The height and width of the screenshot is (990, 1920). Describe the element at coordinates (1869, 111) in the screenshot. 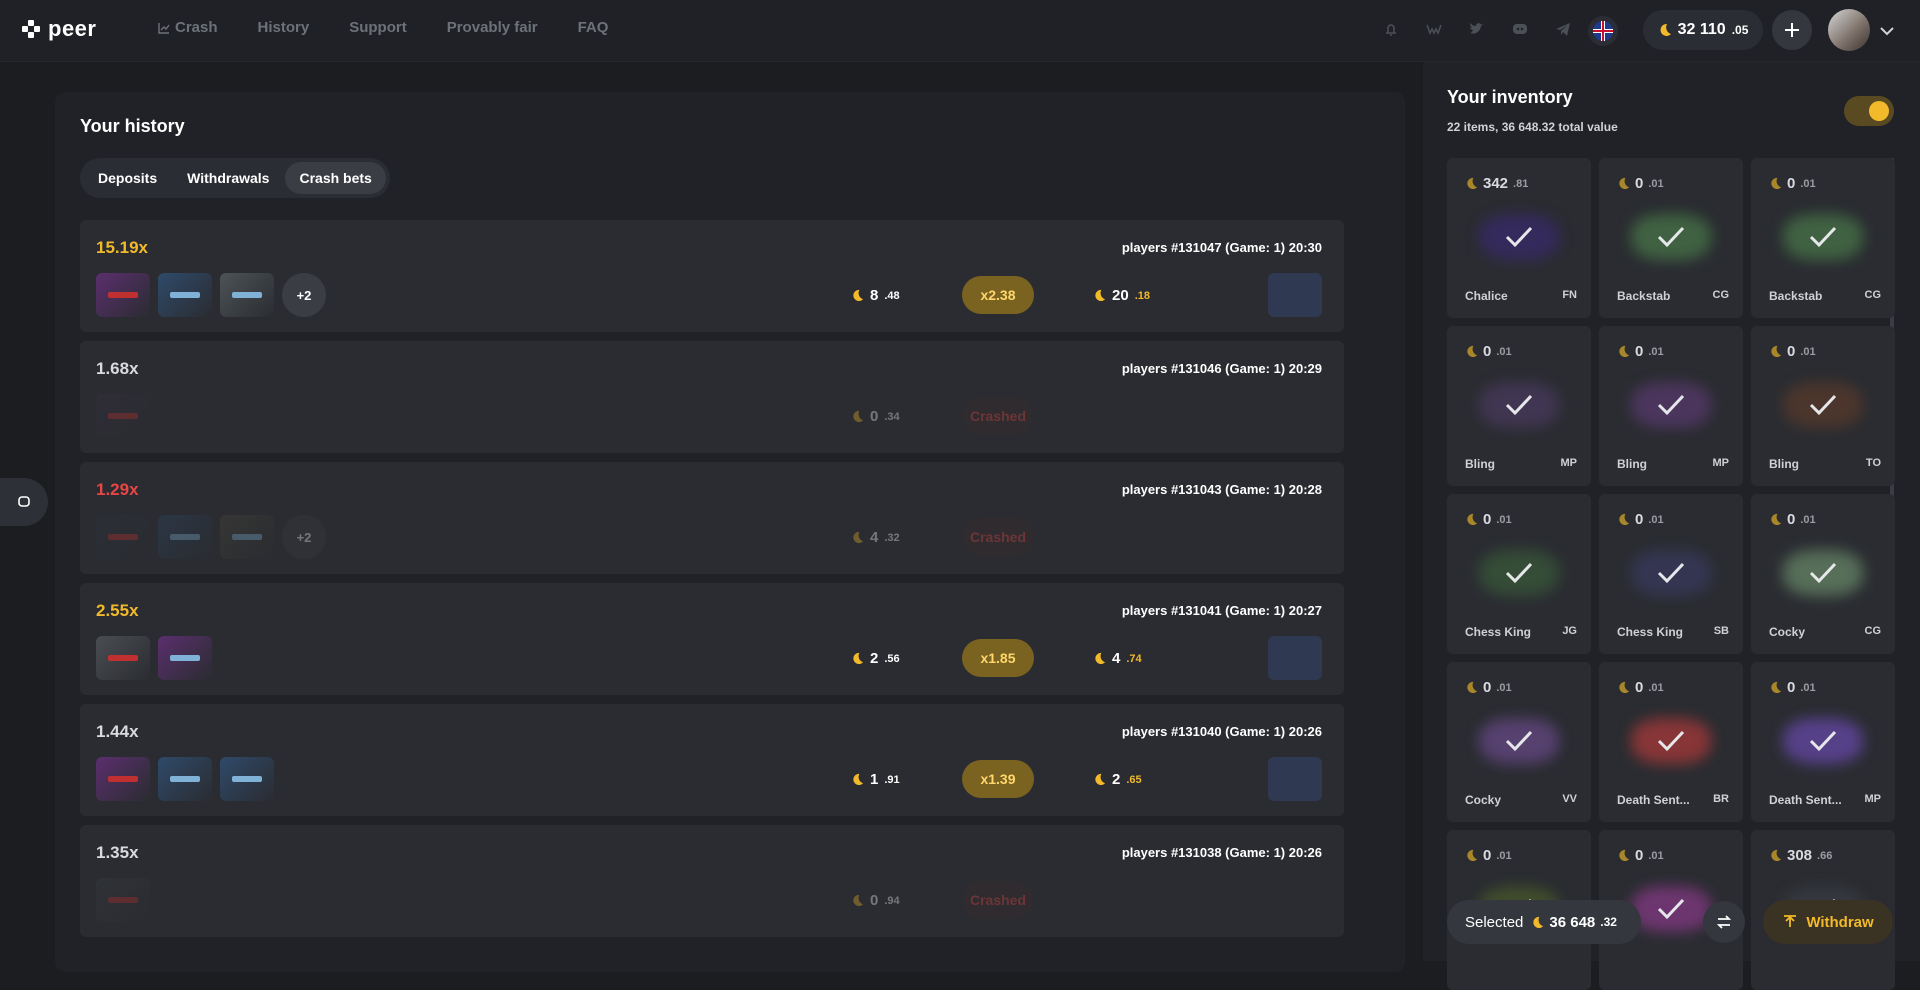

I see `inventory-toggle` at that location.